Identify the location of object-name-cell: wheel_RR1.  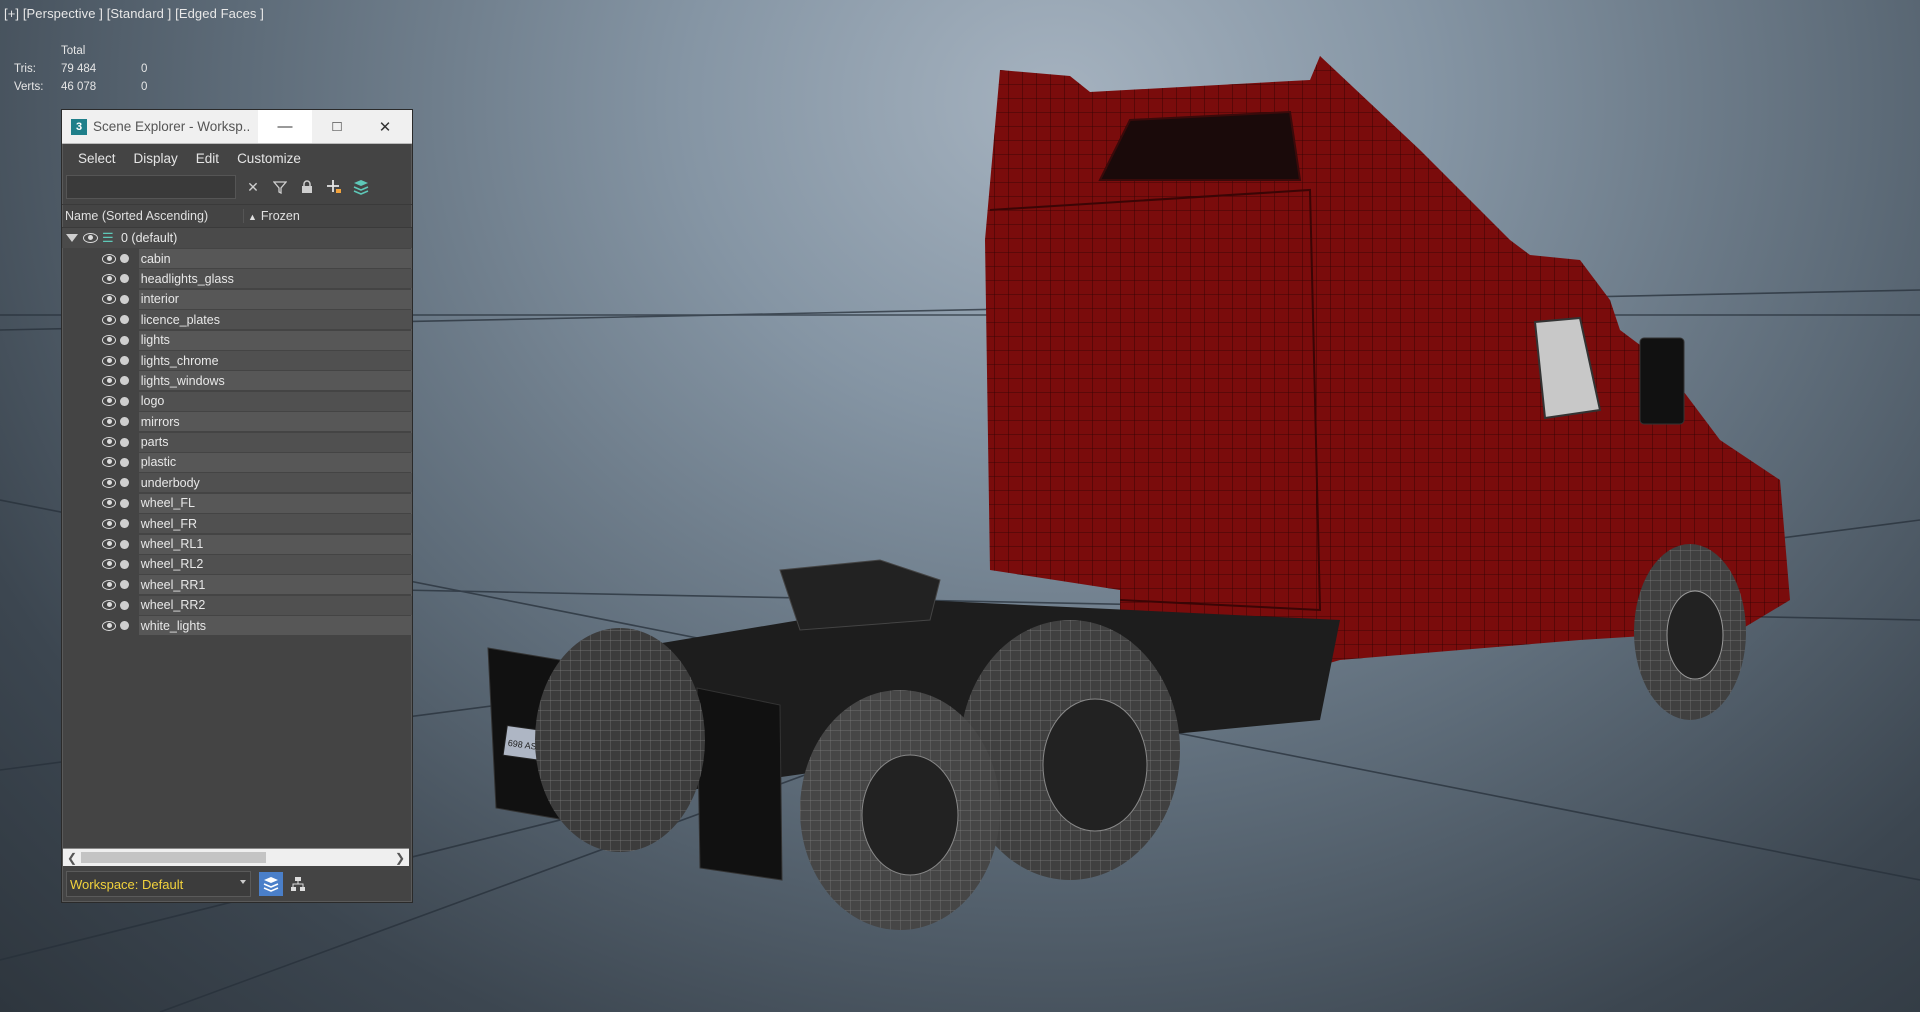
(275, 585).